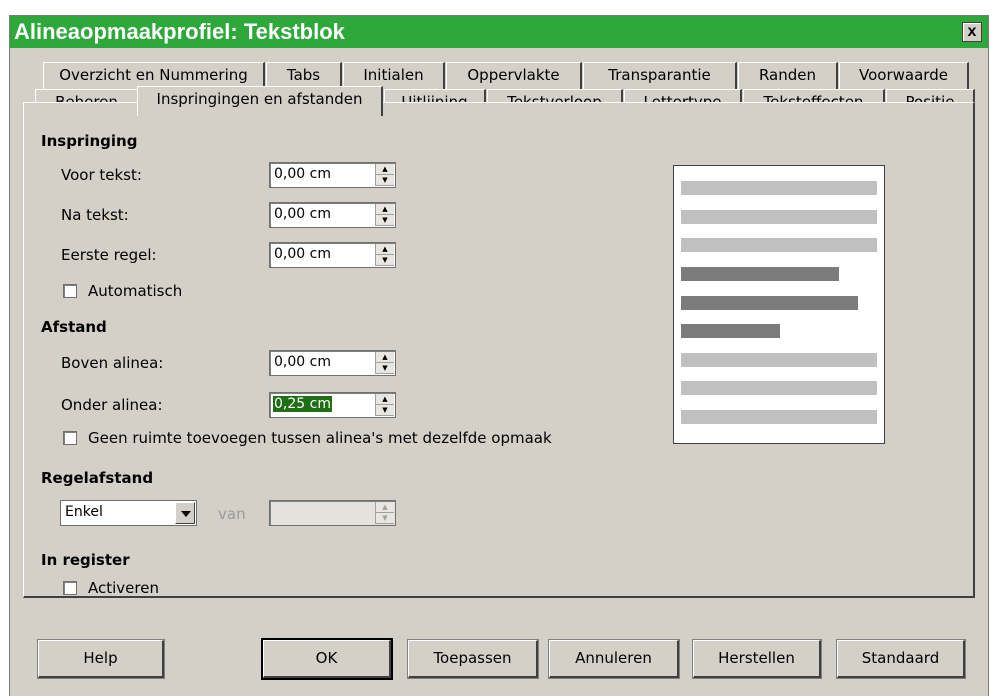 This screenshot has width=1000, height=696. I want to click on above-paragraph-spinbox: 0,00 cm ▲ ▼, so click(332, 363).